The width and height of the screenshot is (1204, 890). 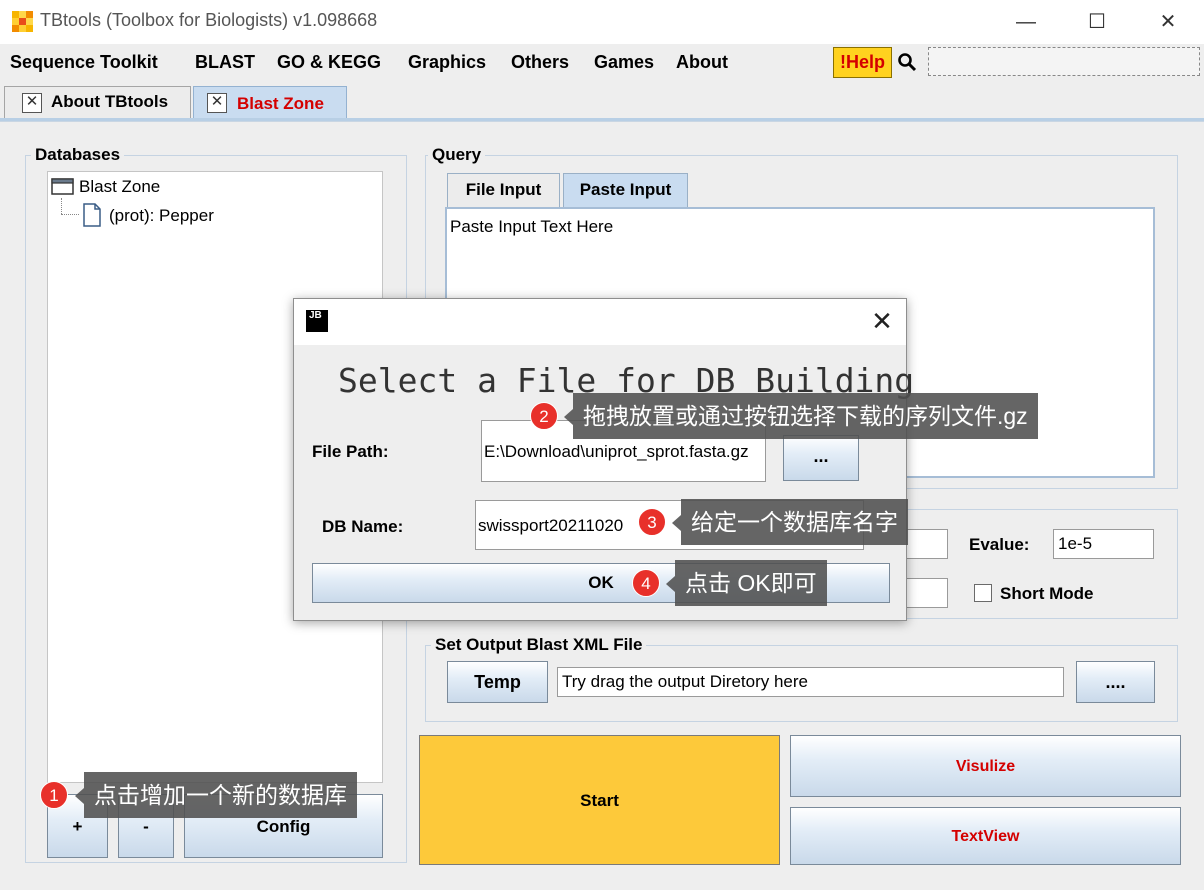 What do you see at coordinates (624, 62) in the screenshot?
I see `menu-games: Games` at bounding box center [624, 62].